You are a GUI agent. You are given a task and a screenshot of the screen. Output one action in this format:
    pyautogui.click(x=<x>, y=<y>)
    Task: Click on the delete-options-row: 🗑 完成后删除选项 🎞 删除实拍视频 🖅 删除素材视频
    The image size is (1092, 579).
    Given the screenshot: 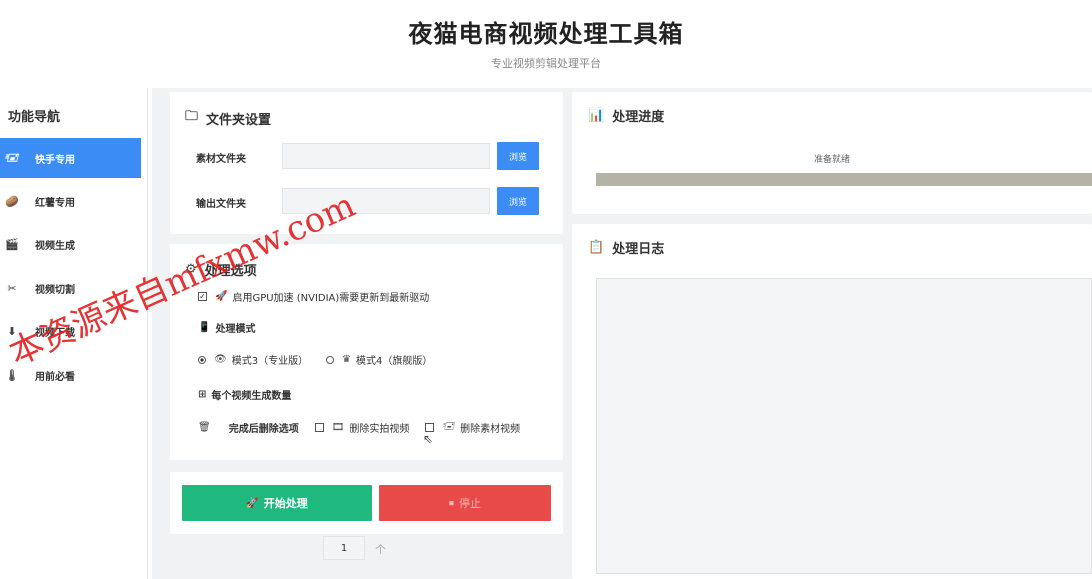 What is the action you would take?
    pyautogui.click(x=359, y=427)
    